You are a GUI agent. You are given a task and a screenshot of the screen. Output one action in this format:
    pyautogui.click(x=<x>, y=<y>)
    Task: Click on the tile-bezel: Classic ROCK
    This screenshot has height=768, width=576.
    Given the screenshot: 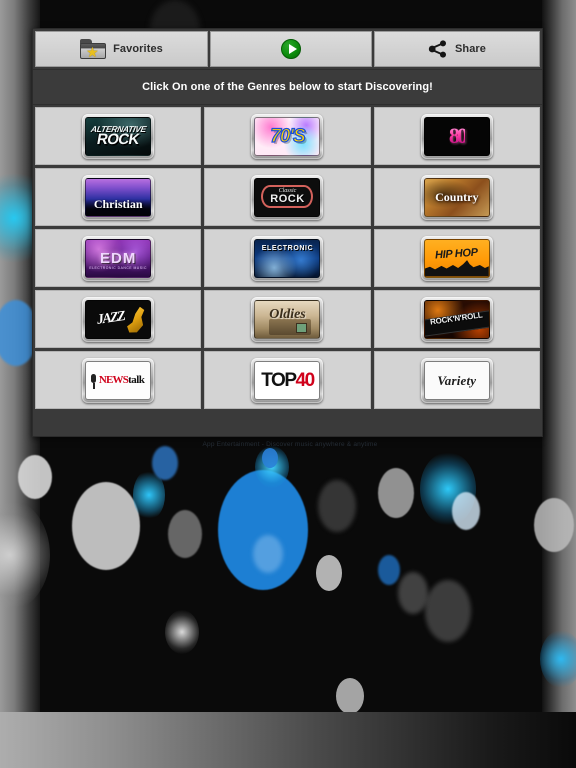 What is the action you would take?
    pyautogui.click(x=287, y=197)
    